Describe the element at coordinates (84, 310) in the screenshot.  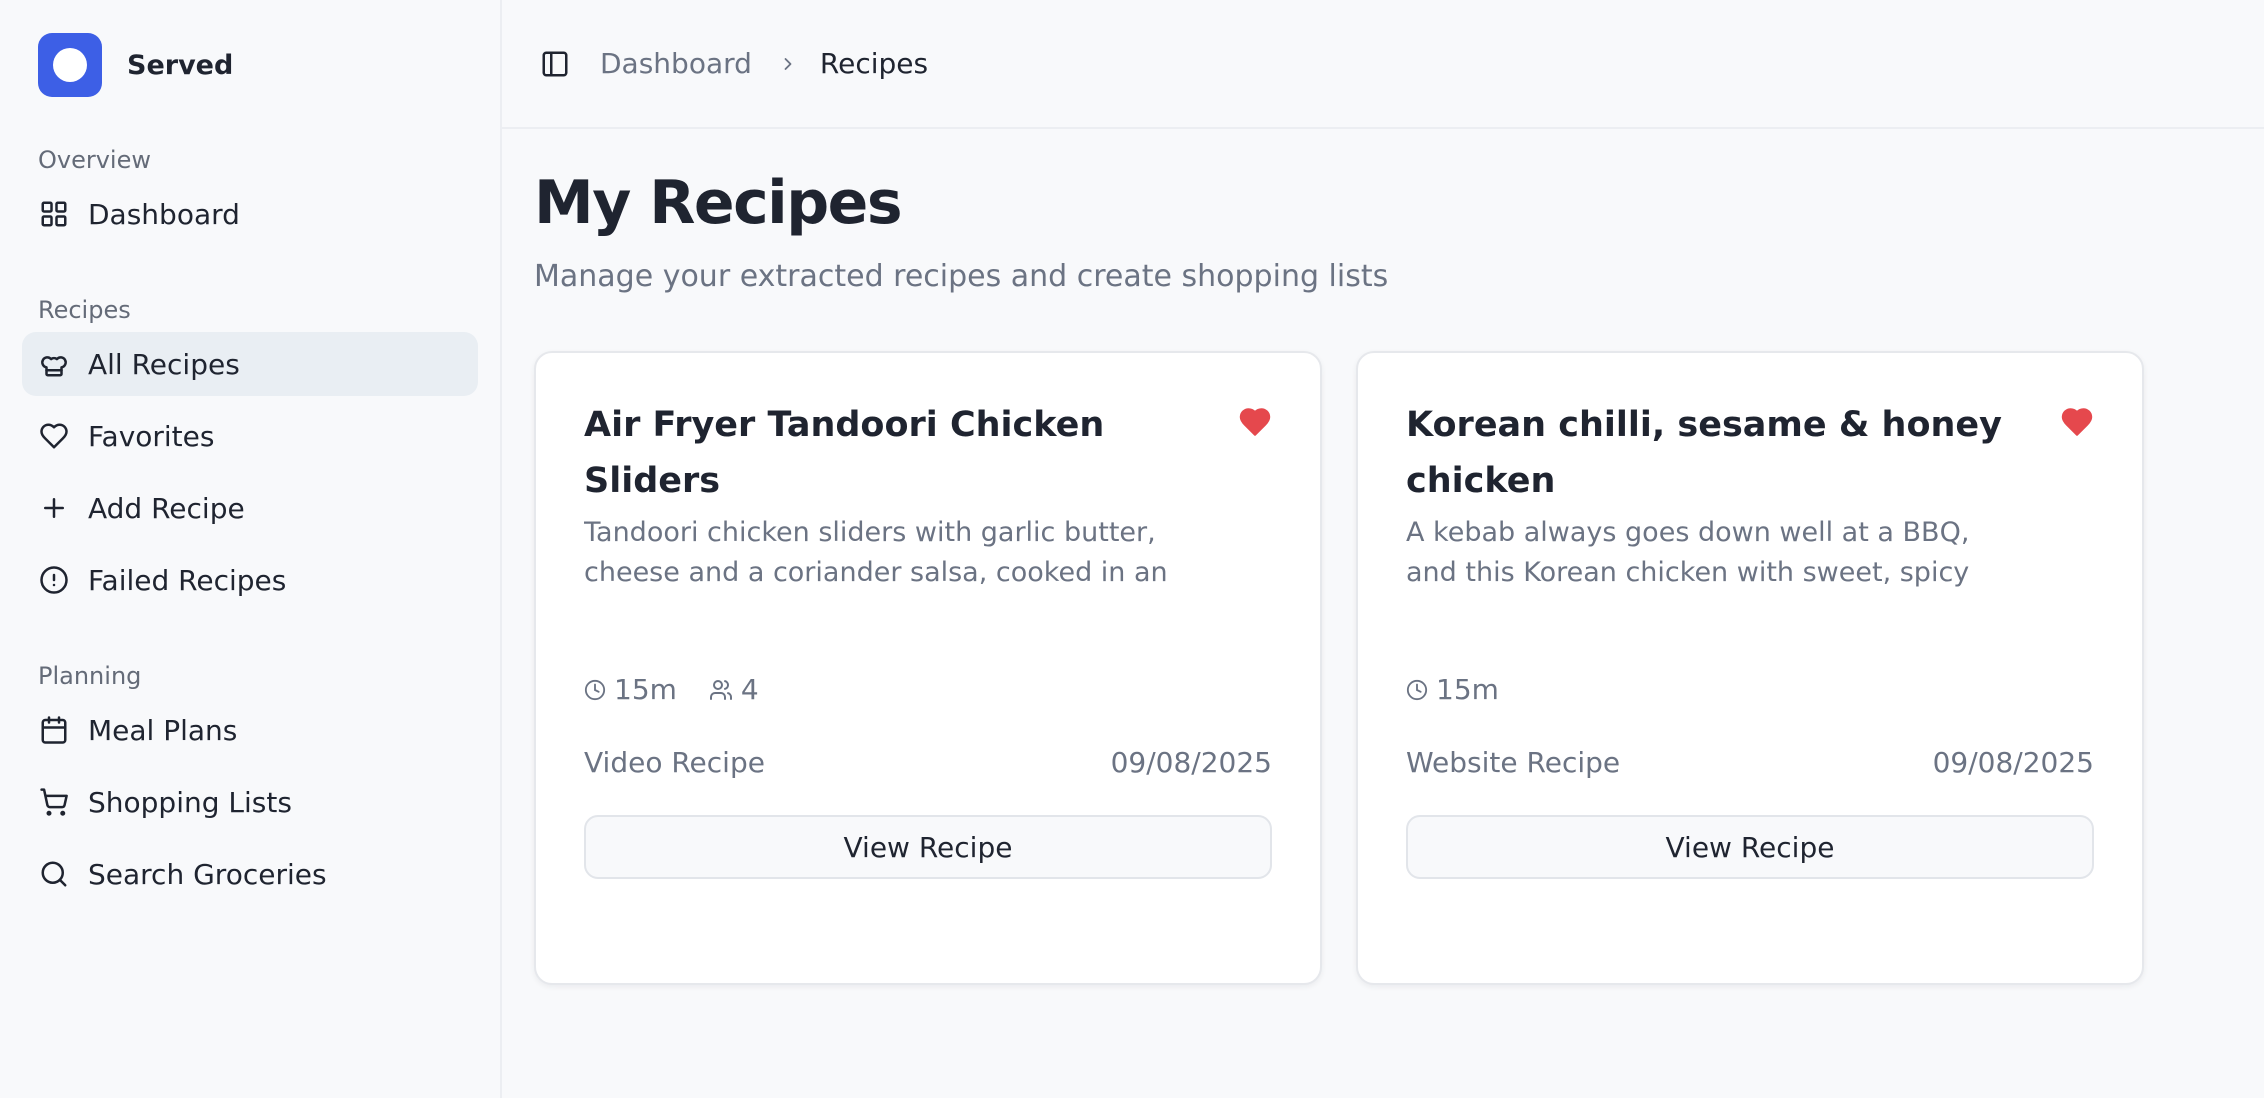
I see `section-label-recipes: Recipes` at that location.